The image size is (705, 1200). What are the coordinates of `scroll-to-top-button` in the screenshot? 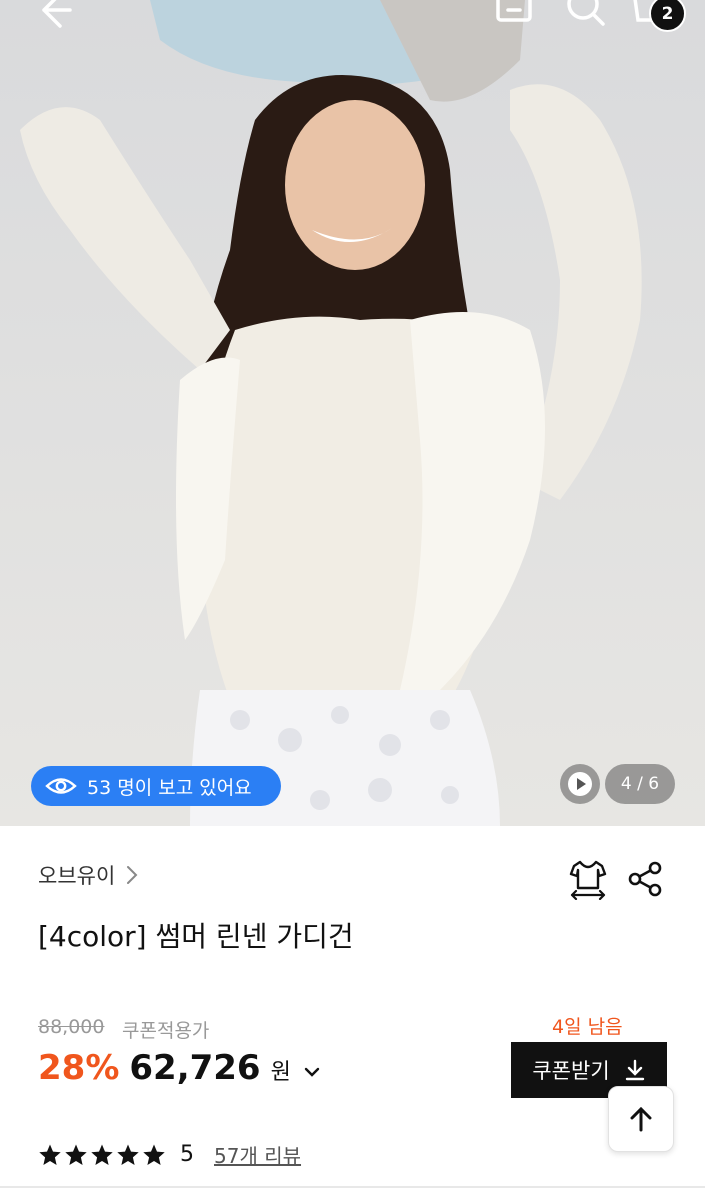 It's located at (641, 1119).